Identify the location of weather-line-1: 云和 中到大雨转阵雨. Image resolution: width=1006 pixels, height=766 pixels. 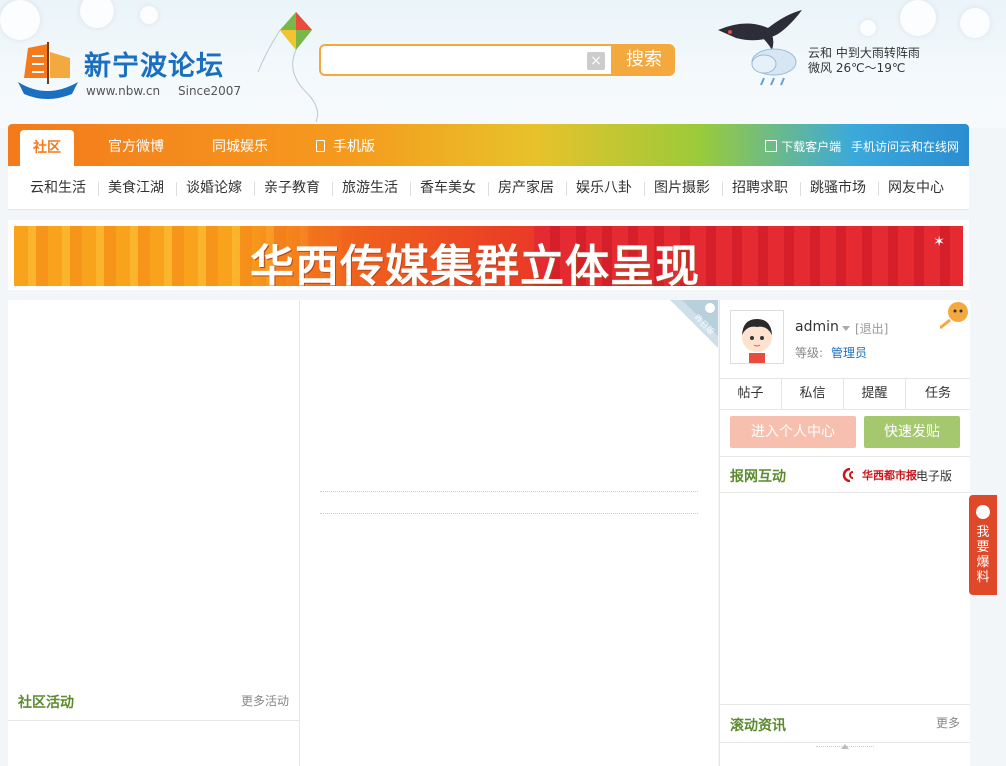
(864, 53).